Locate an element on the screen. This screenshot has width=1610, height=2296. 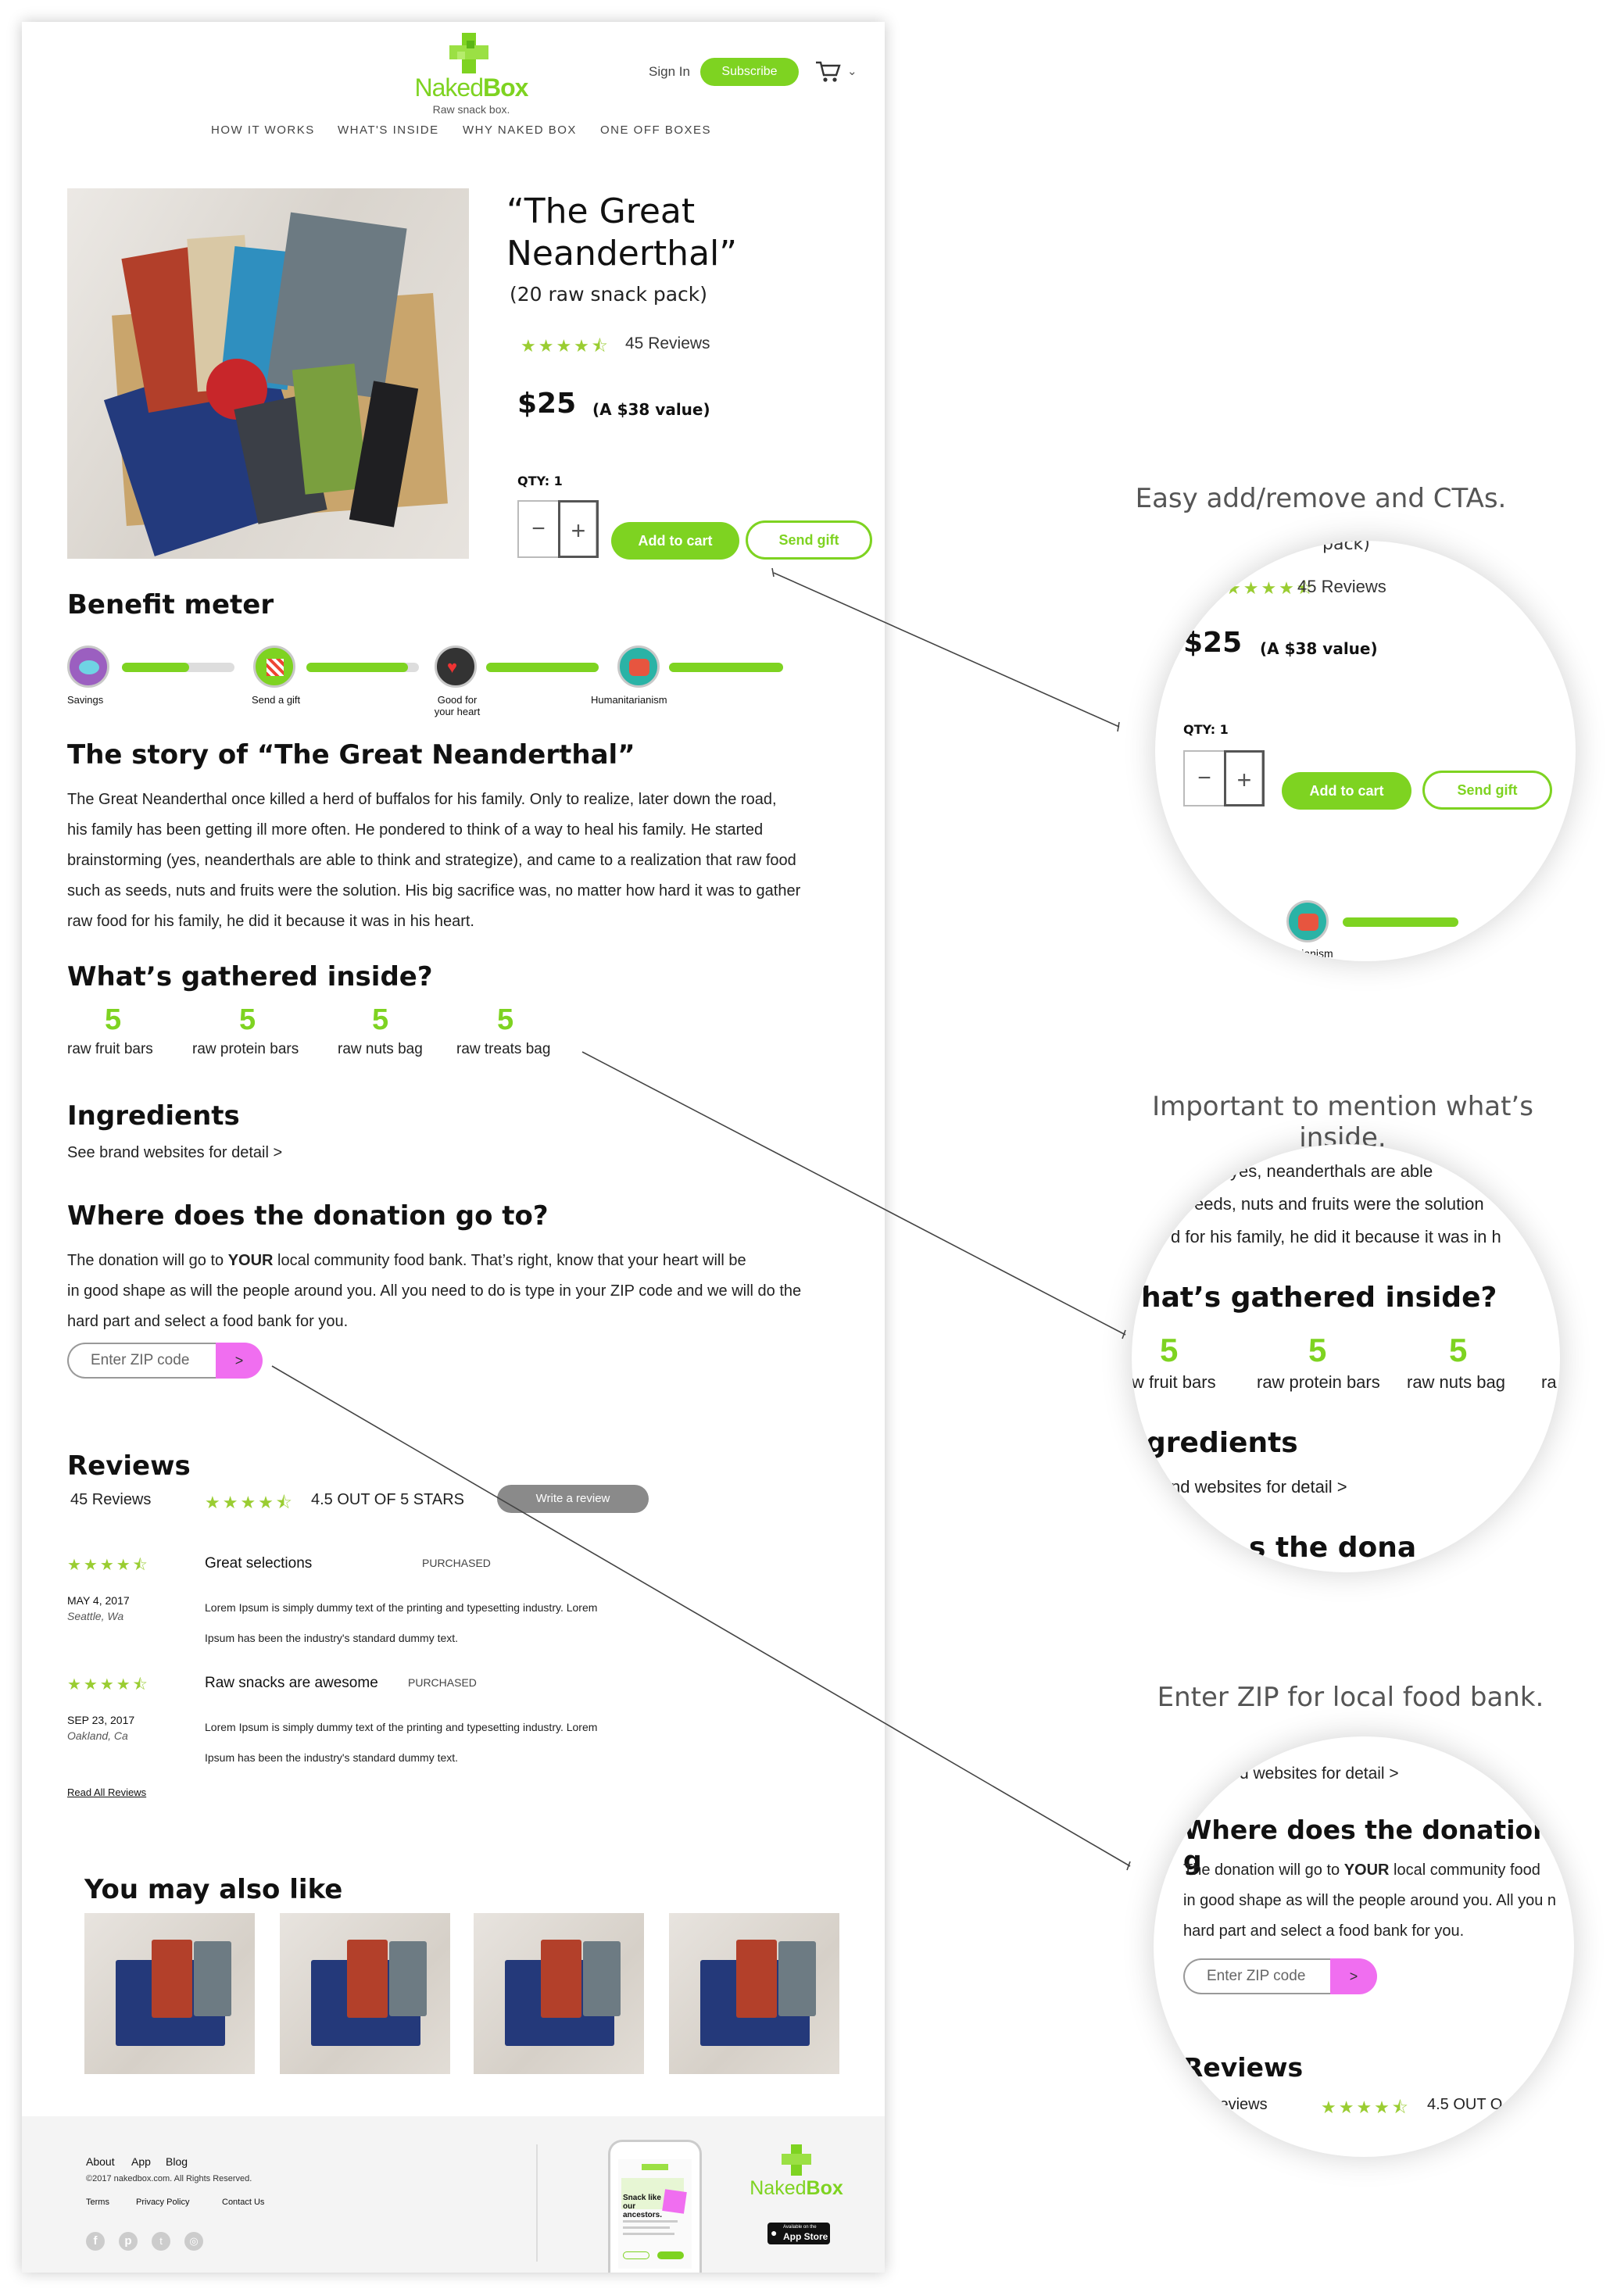
zoom-qty-label: QTY: 1 is located at coordinates (1206, 730).